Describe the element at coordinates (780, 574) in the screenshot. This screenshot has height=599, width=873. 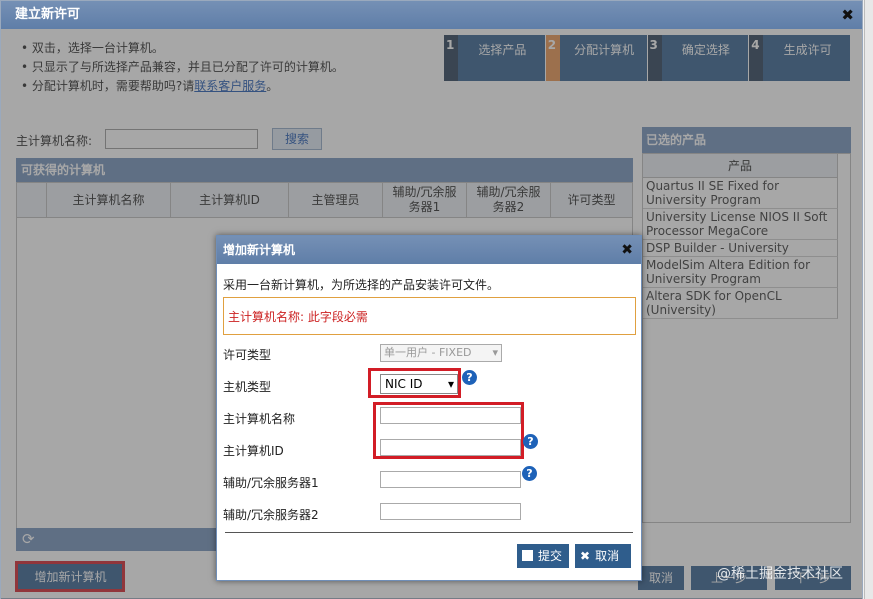
I see `watermark: @稀土掘金技术社区` at that location.